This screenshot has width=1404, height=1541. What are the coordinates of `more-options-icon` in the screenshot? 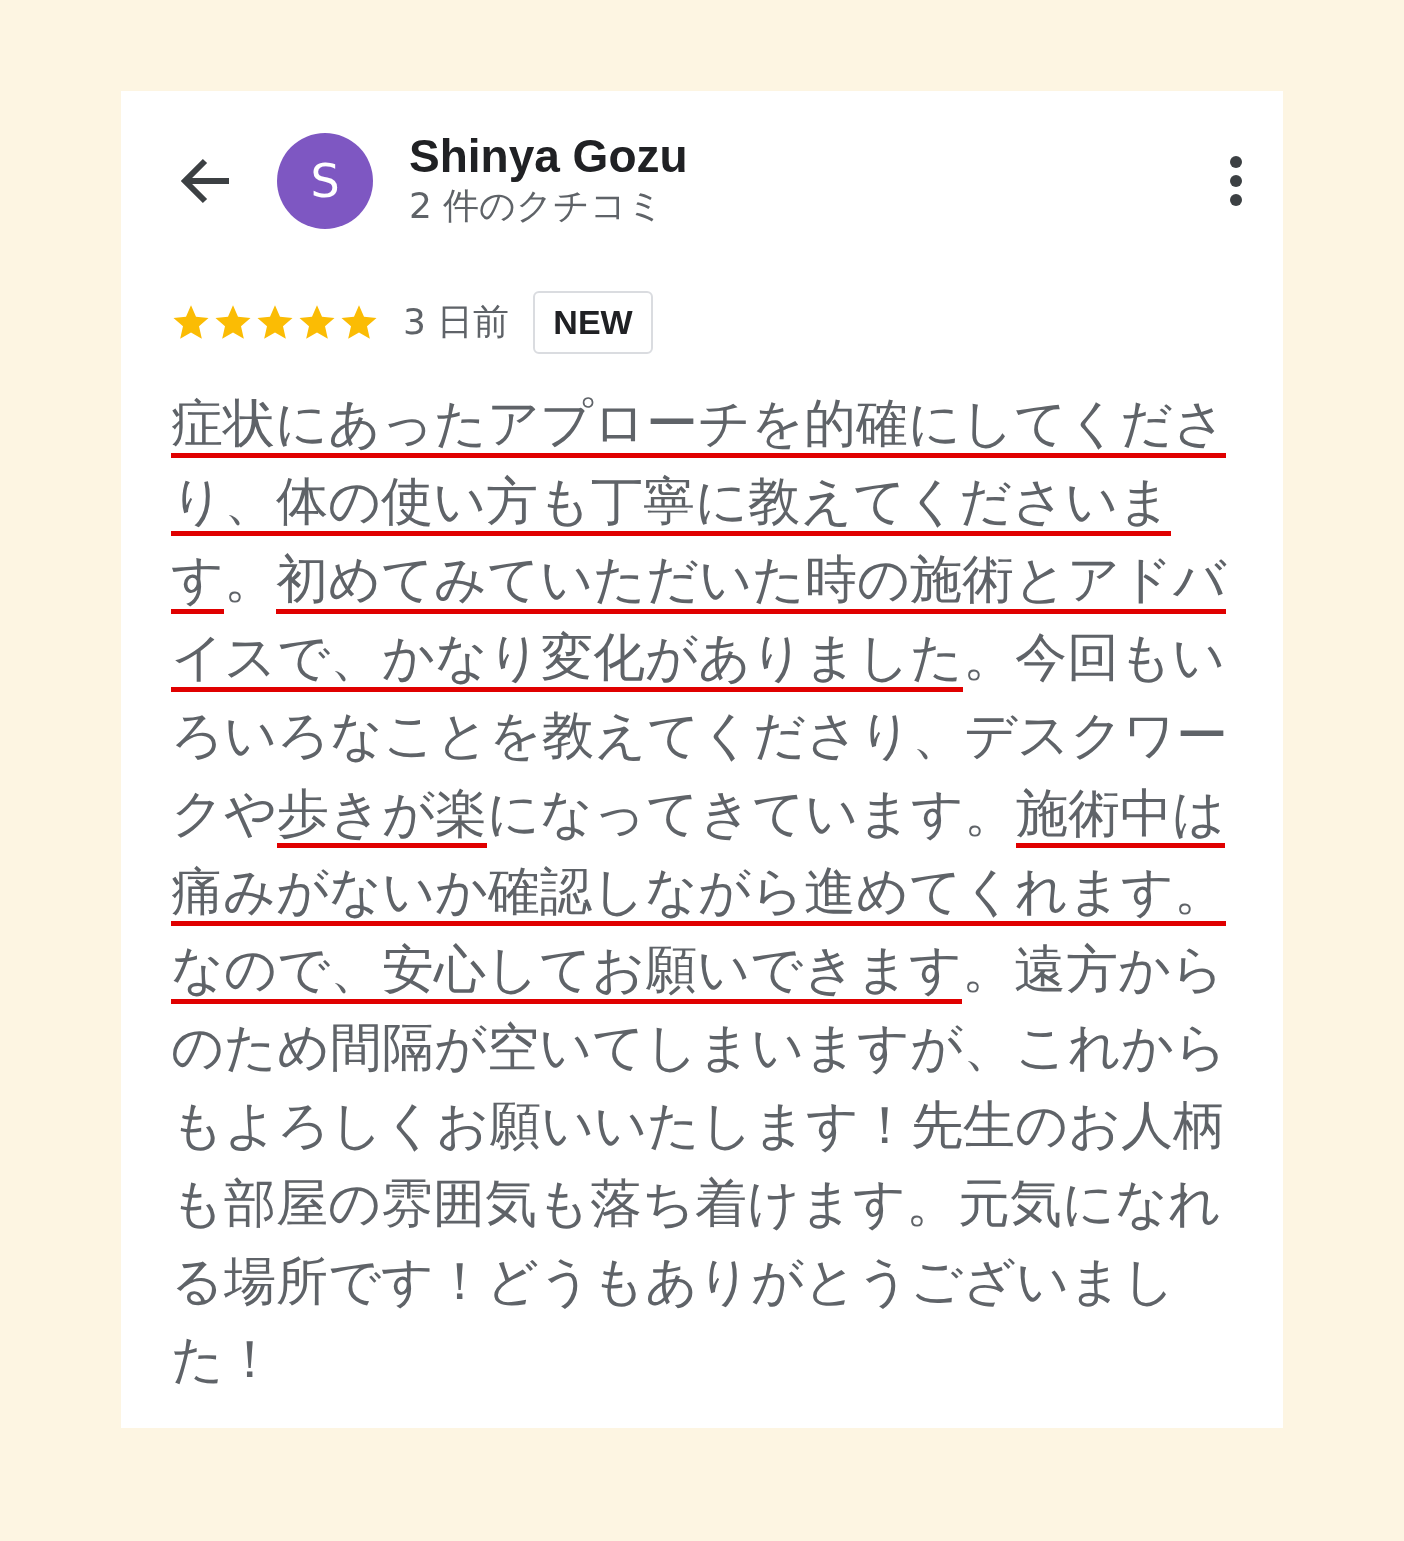 It's located at (1236, 180).